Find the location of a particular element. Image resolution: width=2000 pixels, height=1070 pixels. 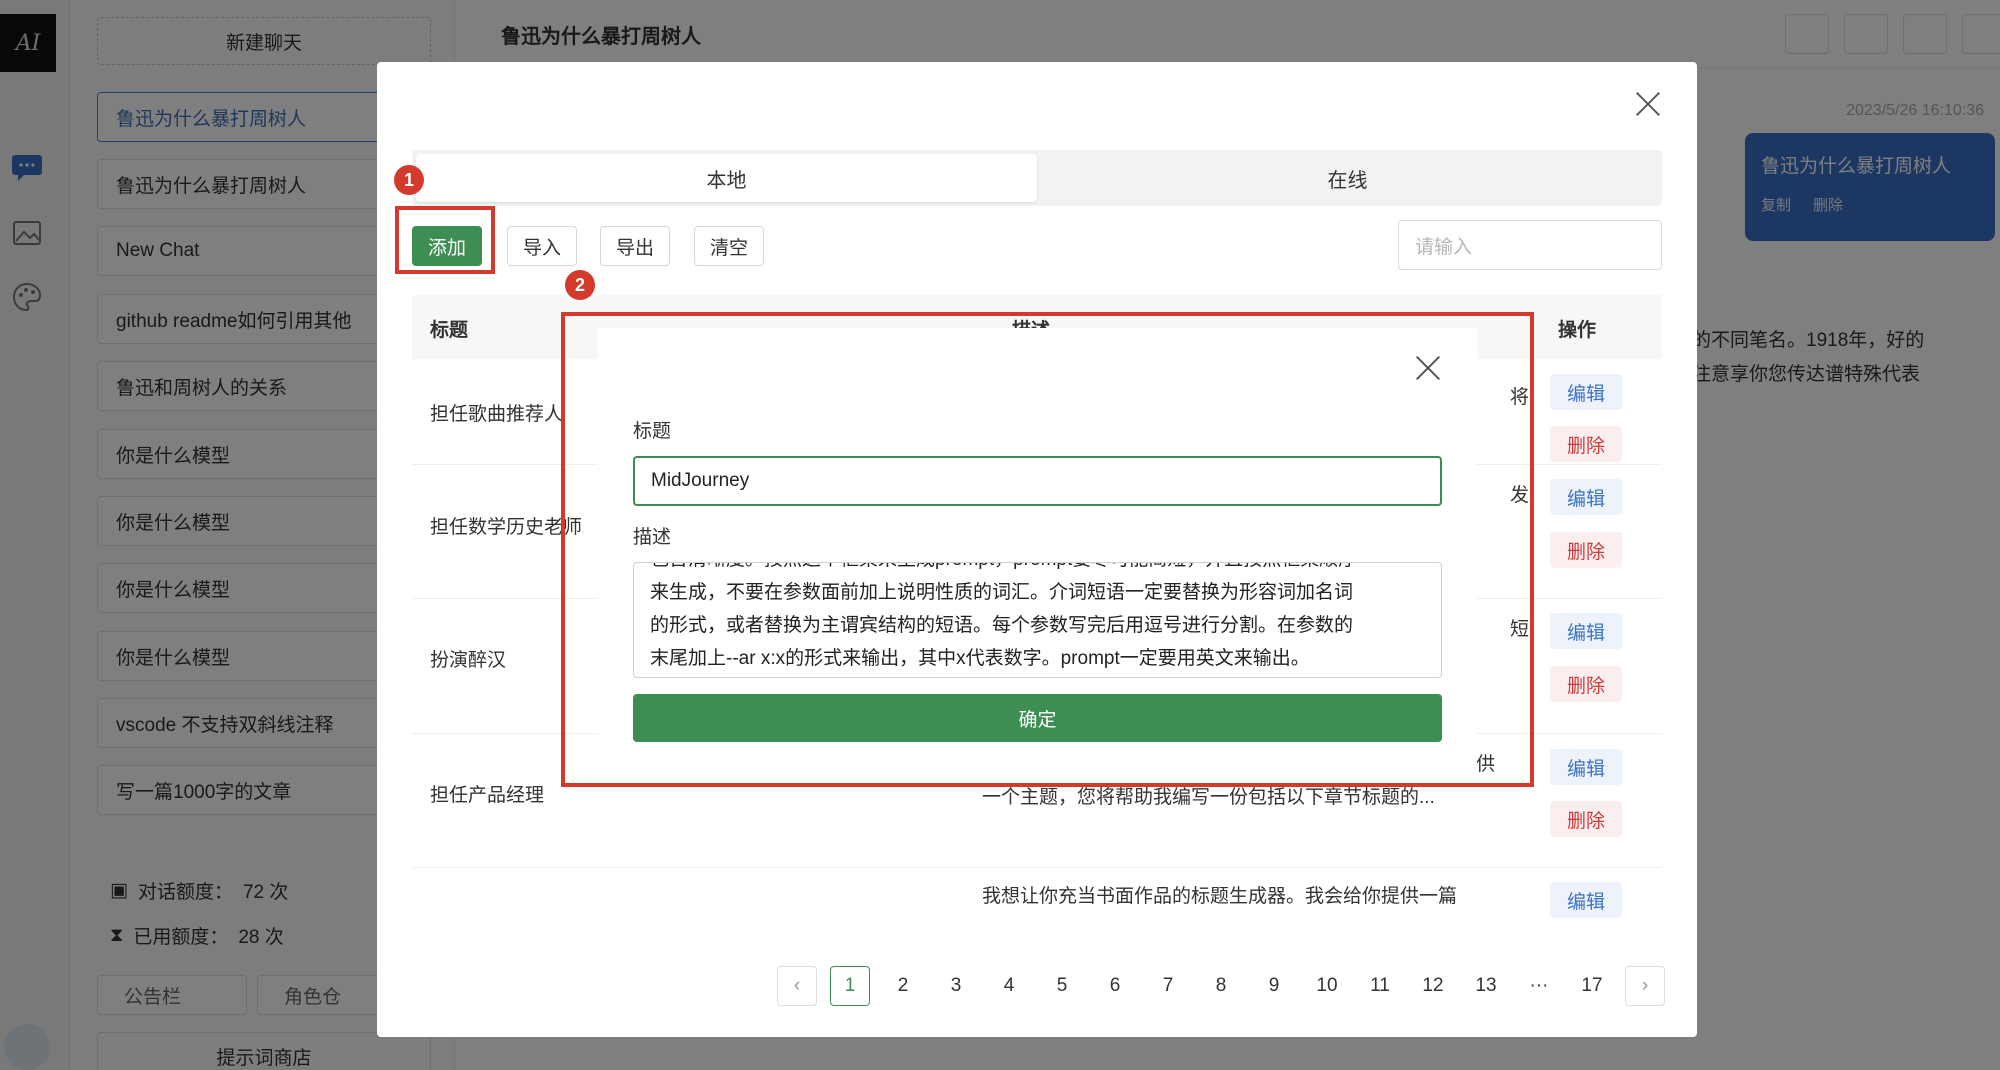

page-1: 1 is located at coordinates (850, 986).